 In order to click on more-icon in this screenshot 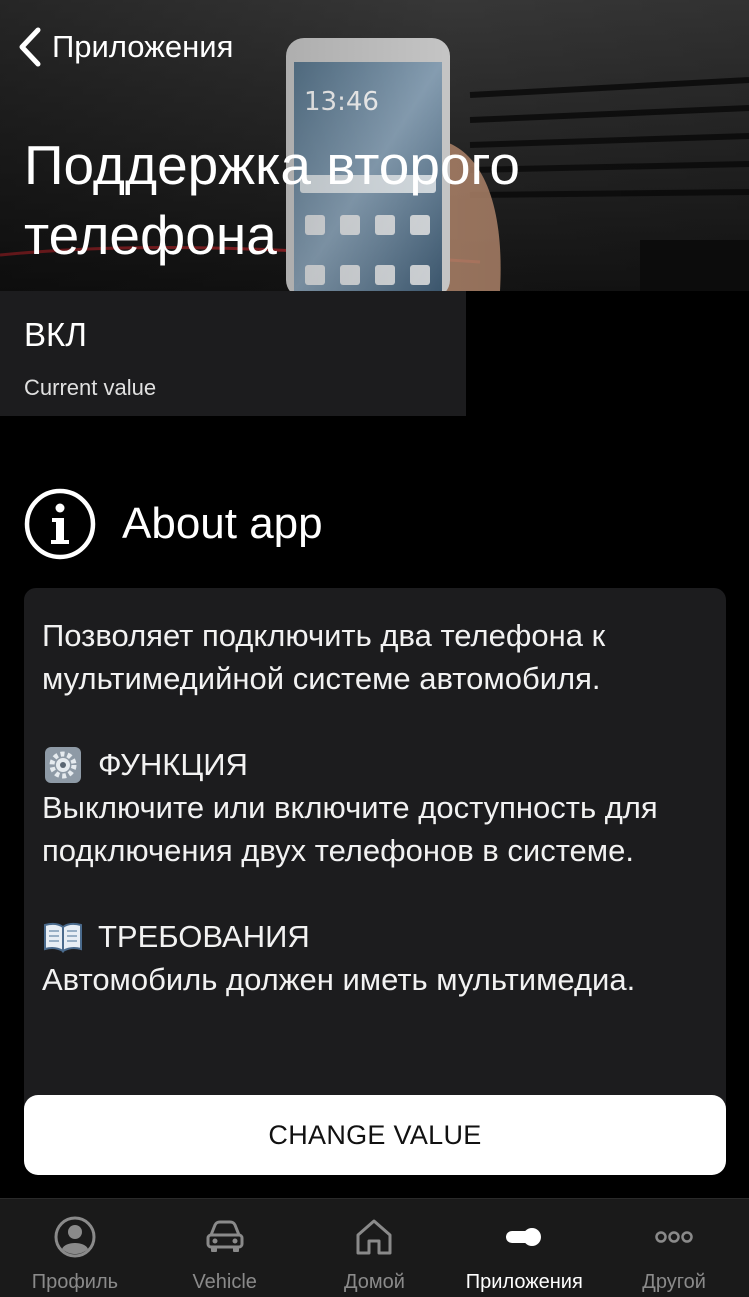, I will do `click(674, 1237)`.